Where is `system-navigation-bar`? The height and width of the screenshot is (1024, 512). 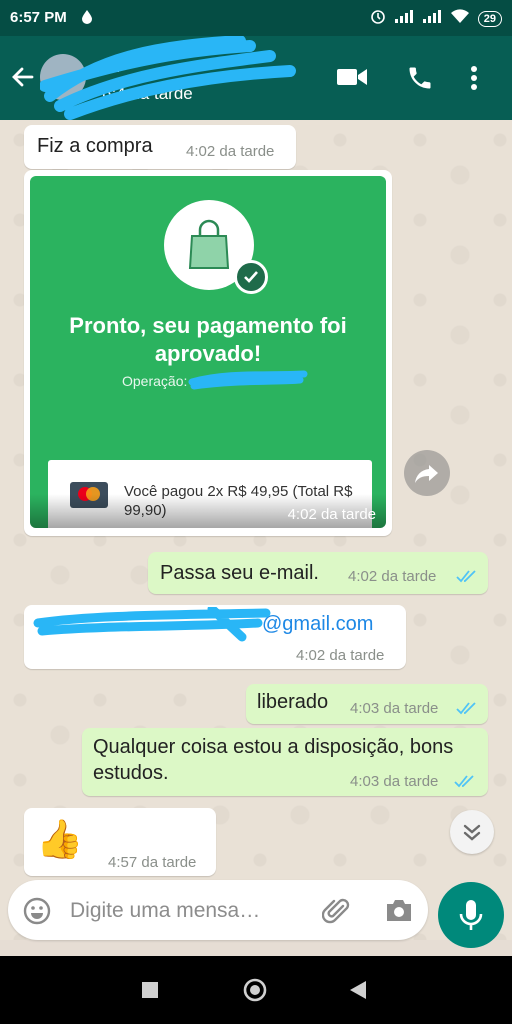
system-navigation-bar is located at coordinates (256, 990).